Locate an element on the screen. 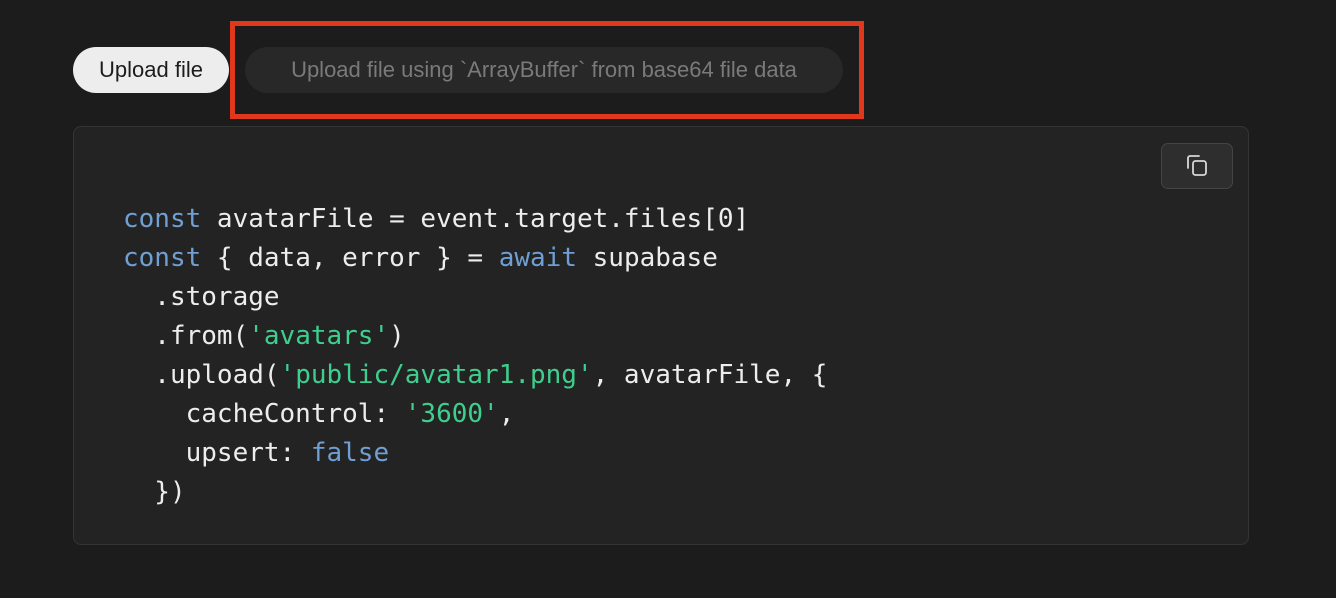 This screenshot has width=1336, height=598. code-text: , is located at coordinates (506, 414).